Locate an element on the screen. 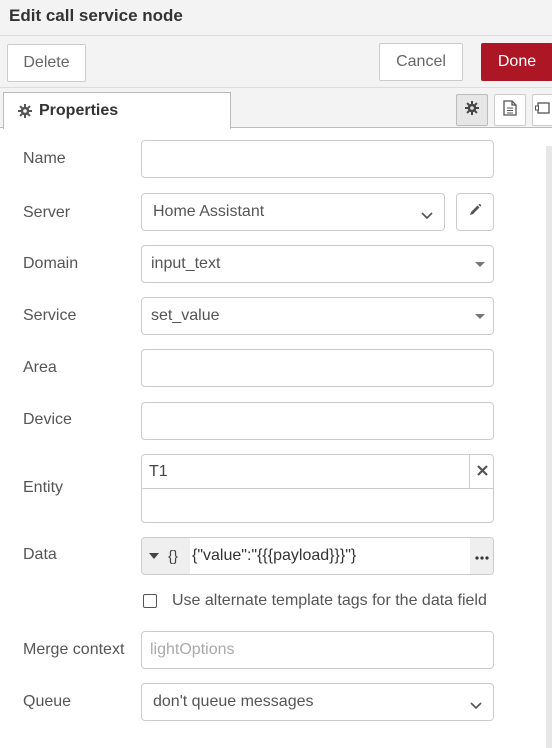  appearance-tab-button is located at coordinates (542, 110).